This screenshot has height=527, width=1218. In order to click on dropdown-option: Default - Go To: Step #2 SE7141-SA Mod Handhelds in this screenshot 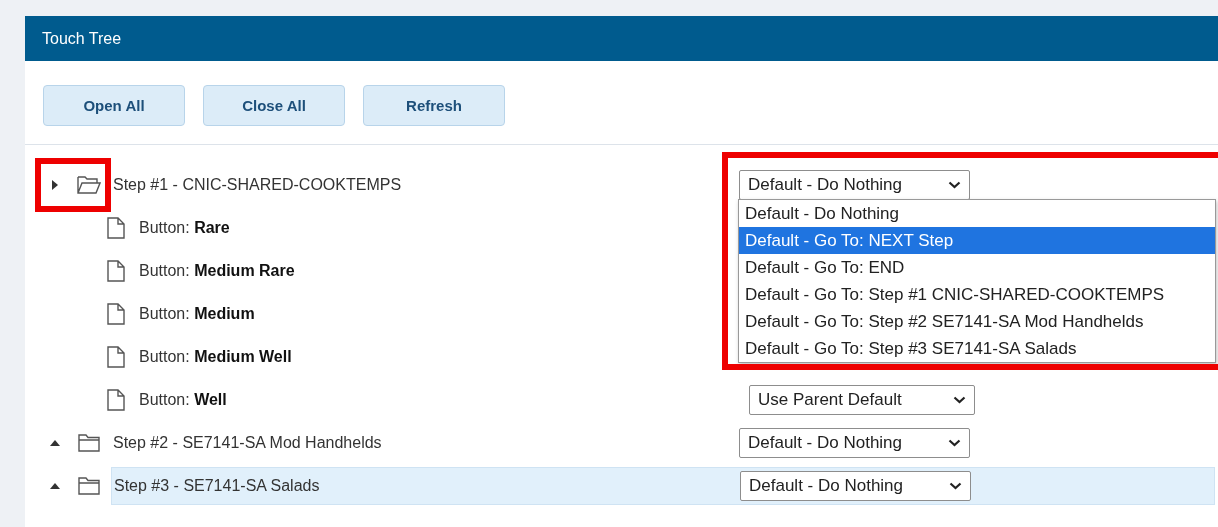, I will do `click(977, 321)`.